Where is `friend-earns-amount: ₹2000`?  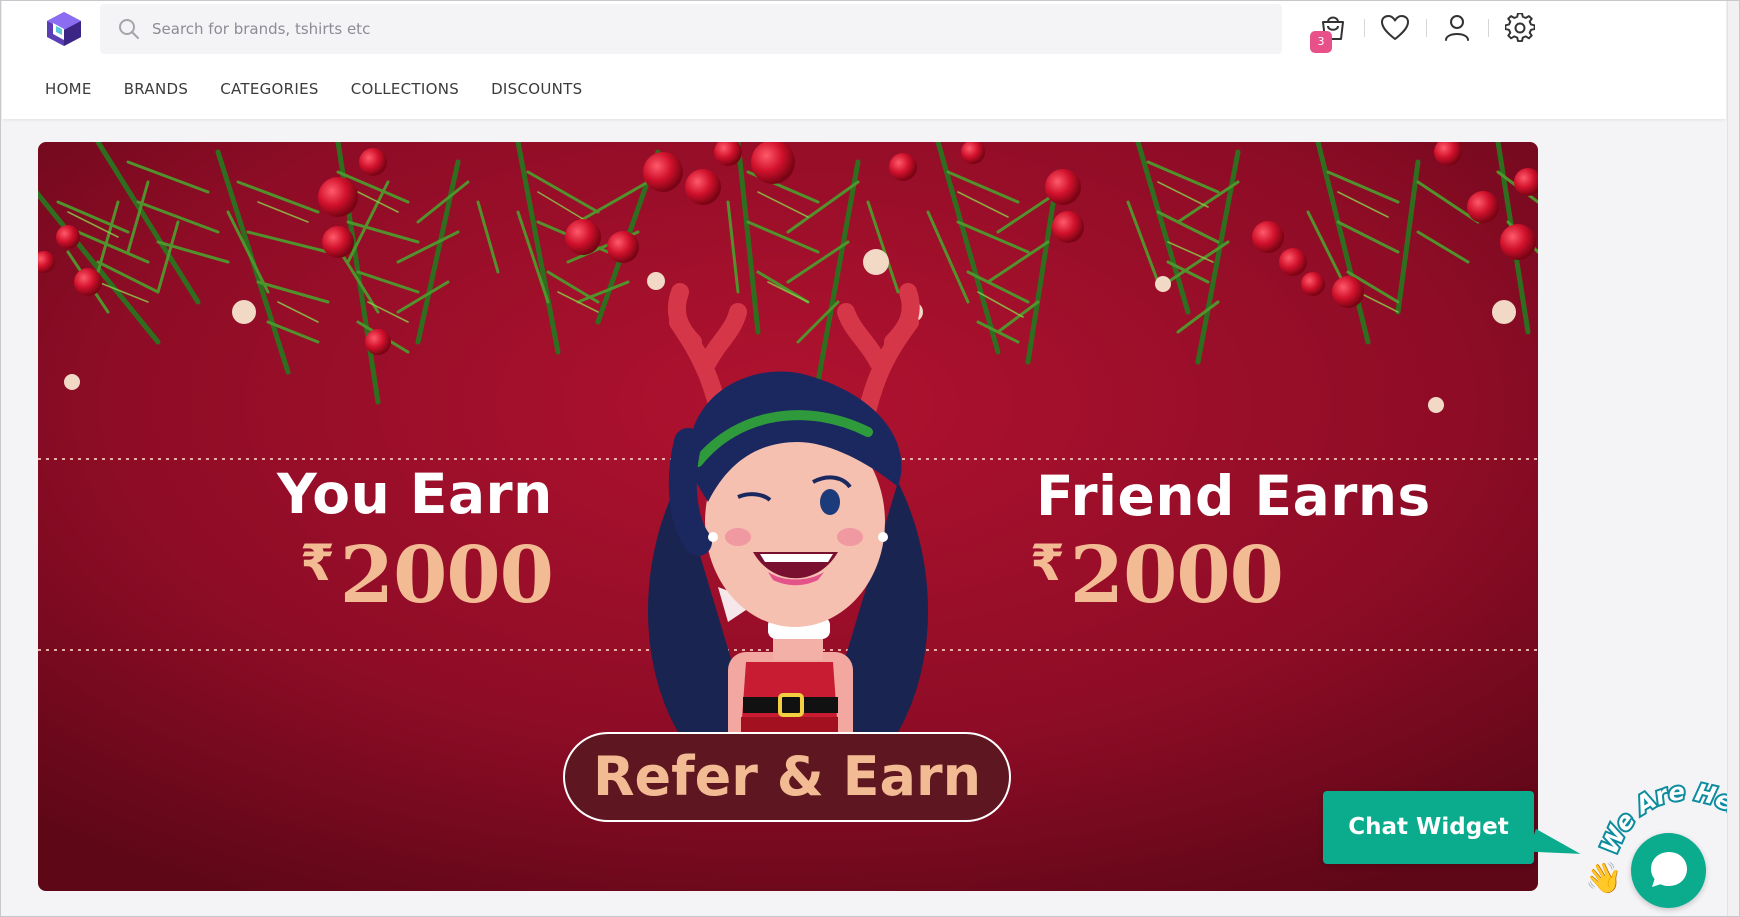 friend-earns-amount: ₹2000 is located at coordinates (1157, 575).